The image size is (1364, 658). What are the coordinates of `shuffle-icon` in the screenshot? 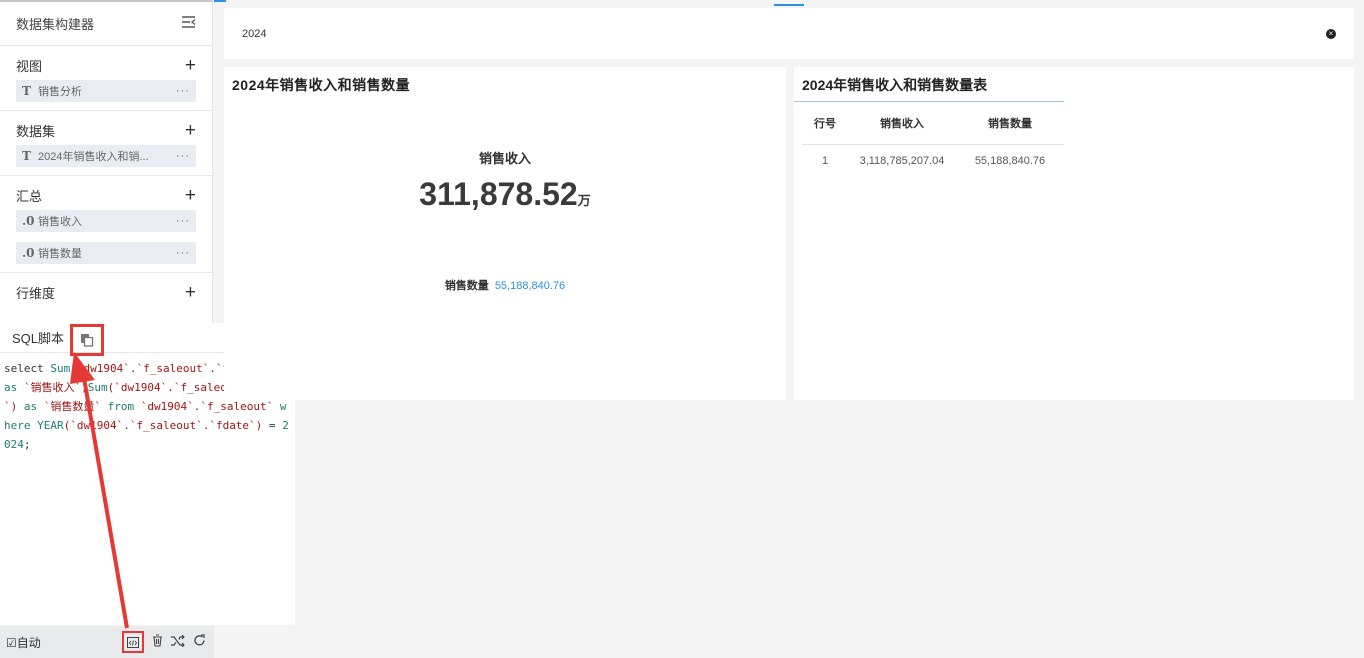 It's located at (178, 642).